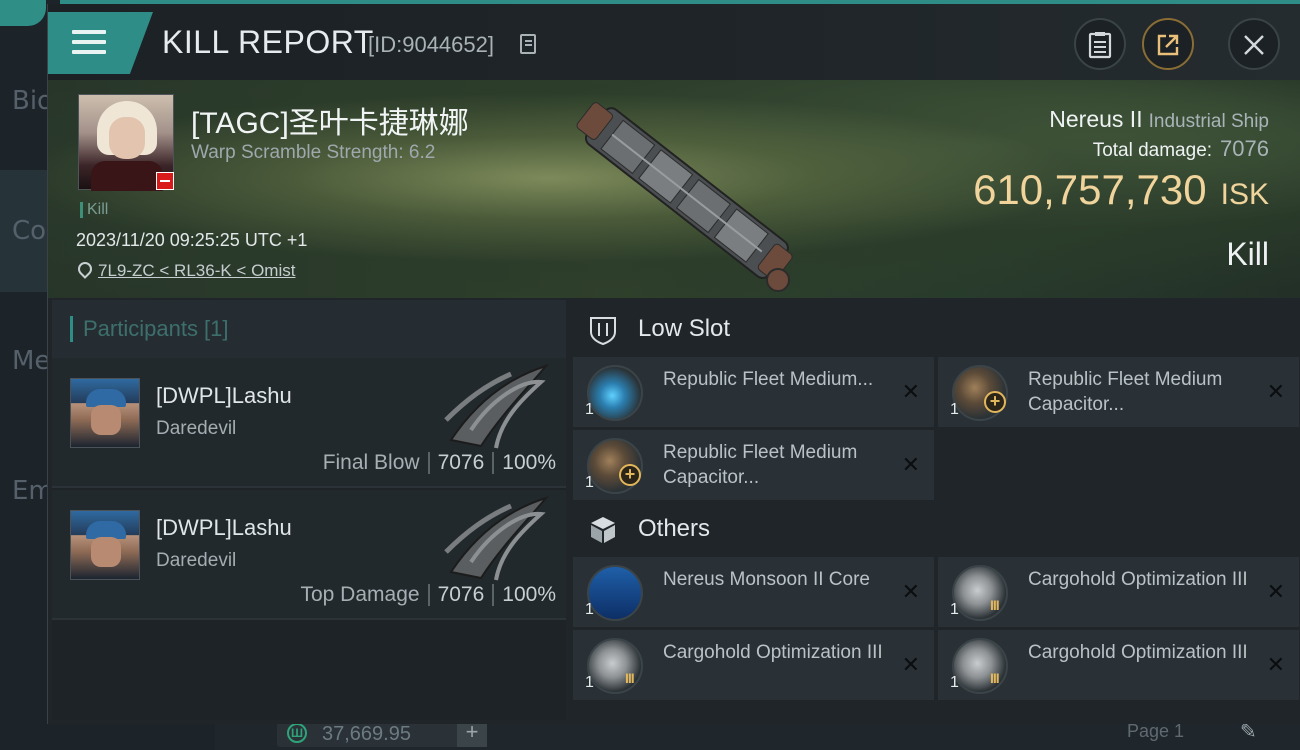 The width and height of the screenshot is (1300, 750). Describe the element at coordinates (31, 361) in the screenshot. I see `background-sidebar-item: Me` at that location.